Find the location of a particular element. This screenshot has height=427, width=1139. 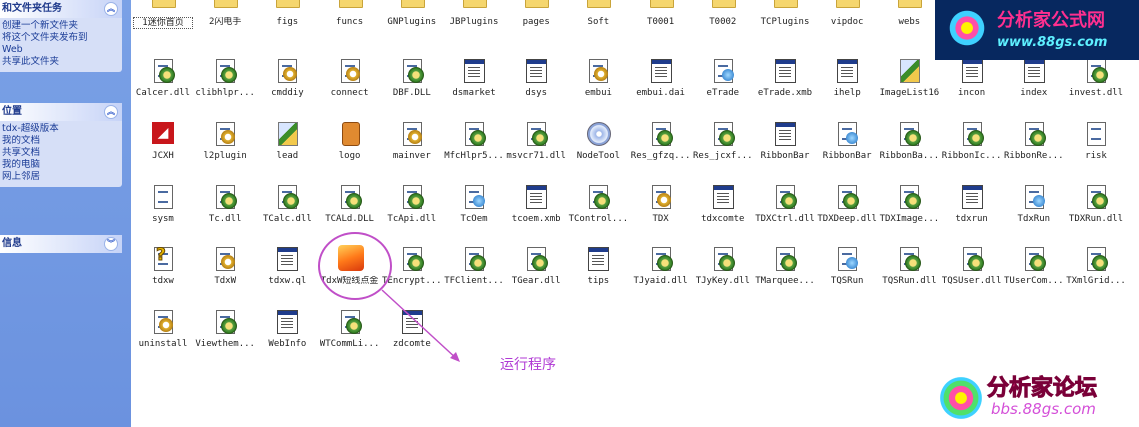

file-item: TDXDeep.dll is located at coordinates (847, 203).